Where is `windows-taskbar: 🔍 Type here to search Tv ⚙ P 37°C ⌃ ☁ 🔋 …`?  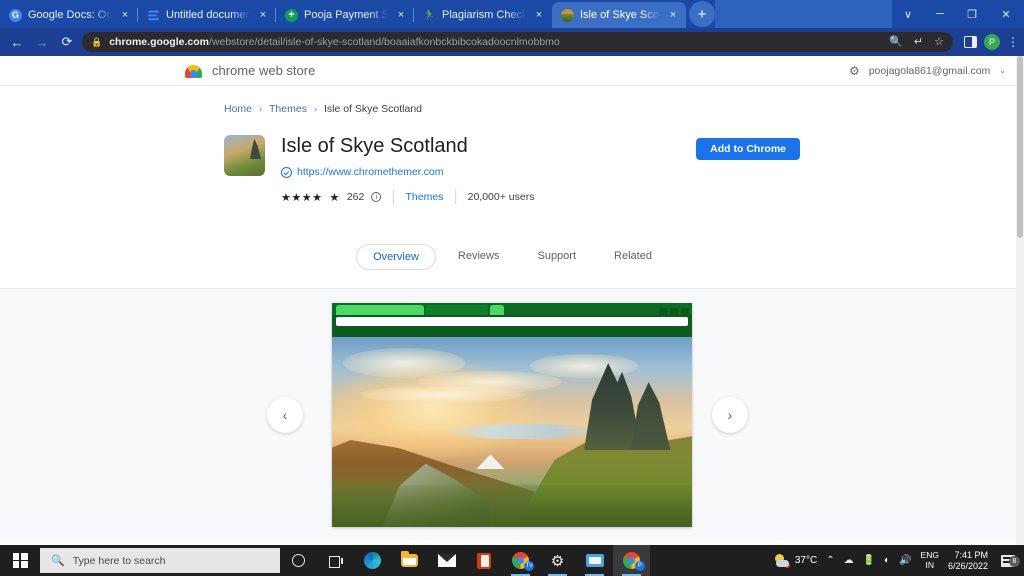 windows-taskbar: 🔍 Type here to search Tv ⚙ P 37°C ⌃ ☁ 🔋 … is located at coordinates (512, 560).